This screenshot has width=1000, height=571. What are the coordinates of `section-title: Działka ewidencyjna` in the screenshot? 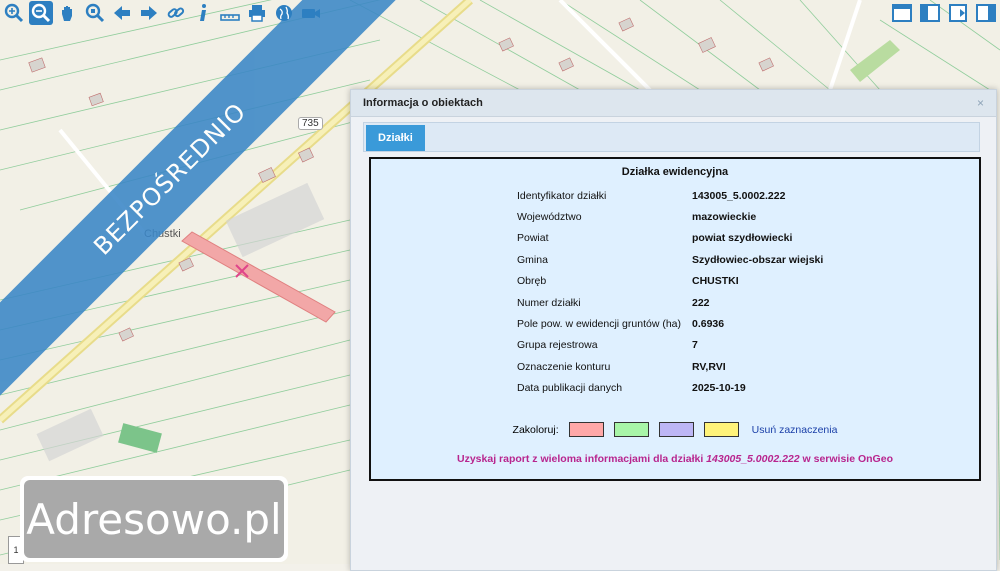 It's located at (675, 172).